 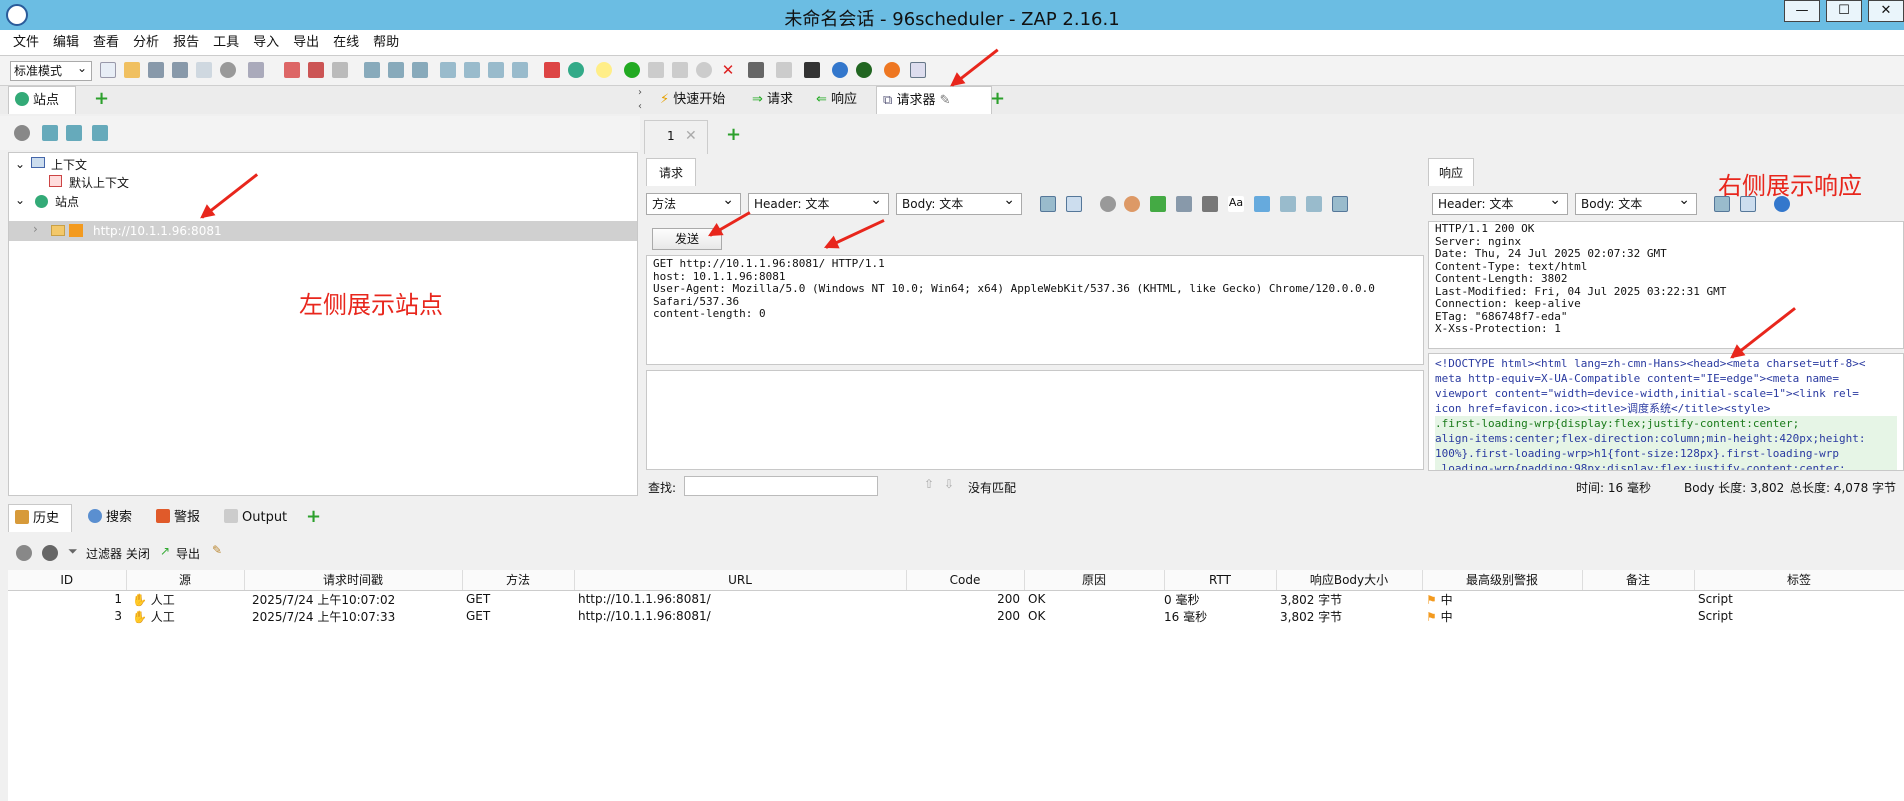 What do you see at coordinates (178, 518) in the screenshot?
I see `tab-alerts: 警报` at bounding box center [178, 518].